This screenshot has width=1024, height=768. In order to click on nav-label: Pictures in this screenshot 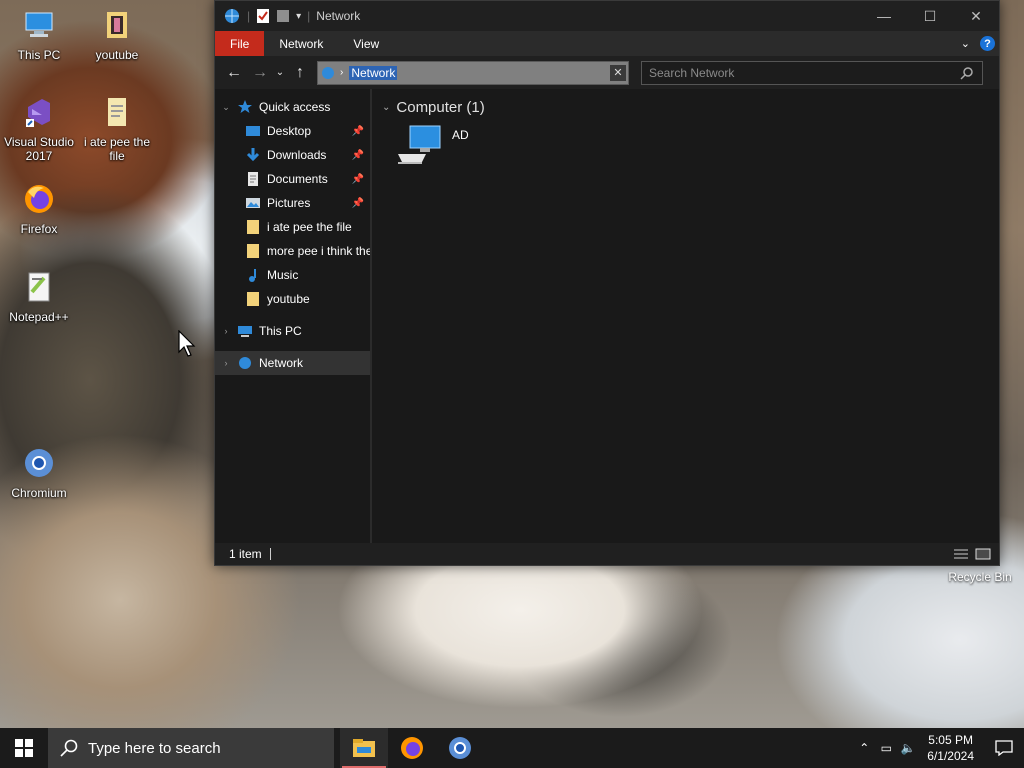, I will do `click(289, 203)`.